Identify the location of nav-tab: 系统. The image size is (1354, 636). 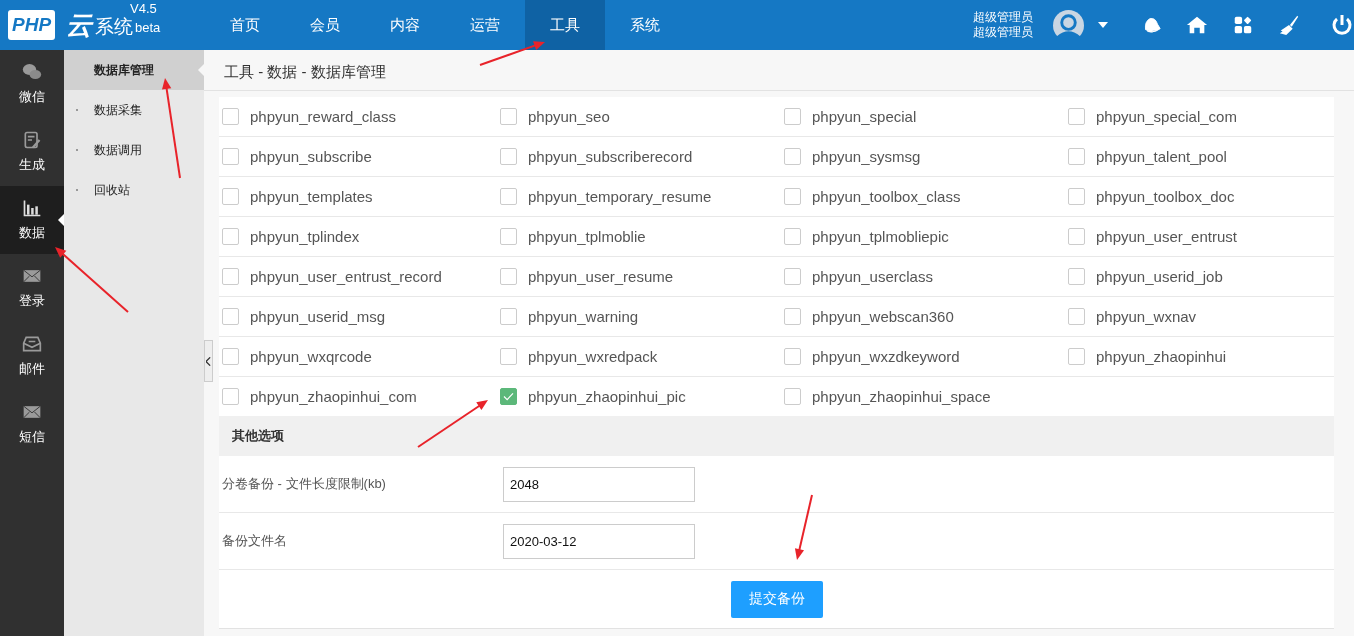
(645, 25).